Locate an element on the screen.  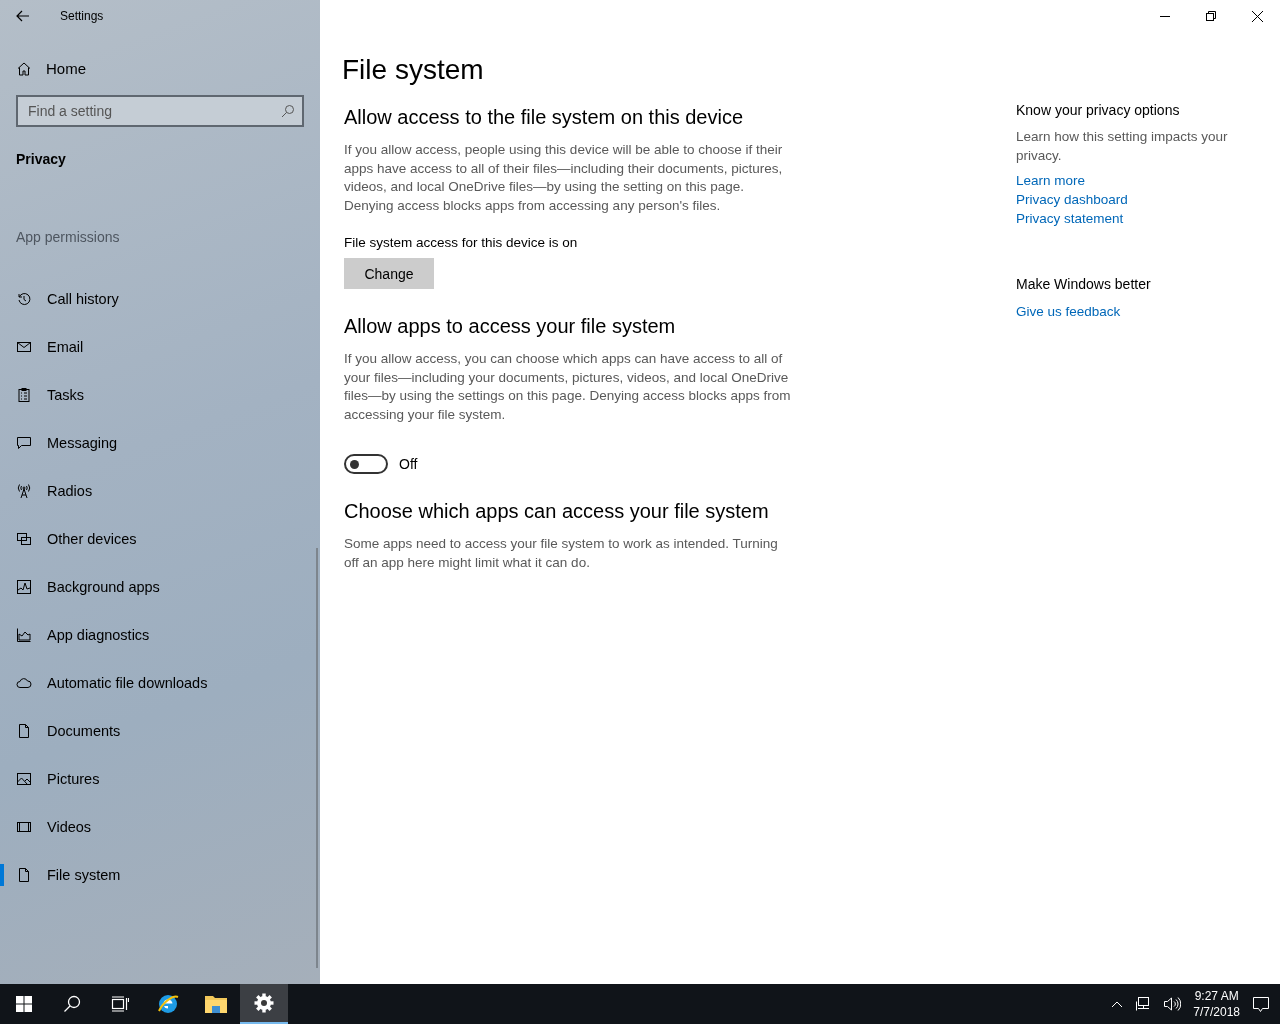
envelope-icon is located at coordinates (24, 347).